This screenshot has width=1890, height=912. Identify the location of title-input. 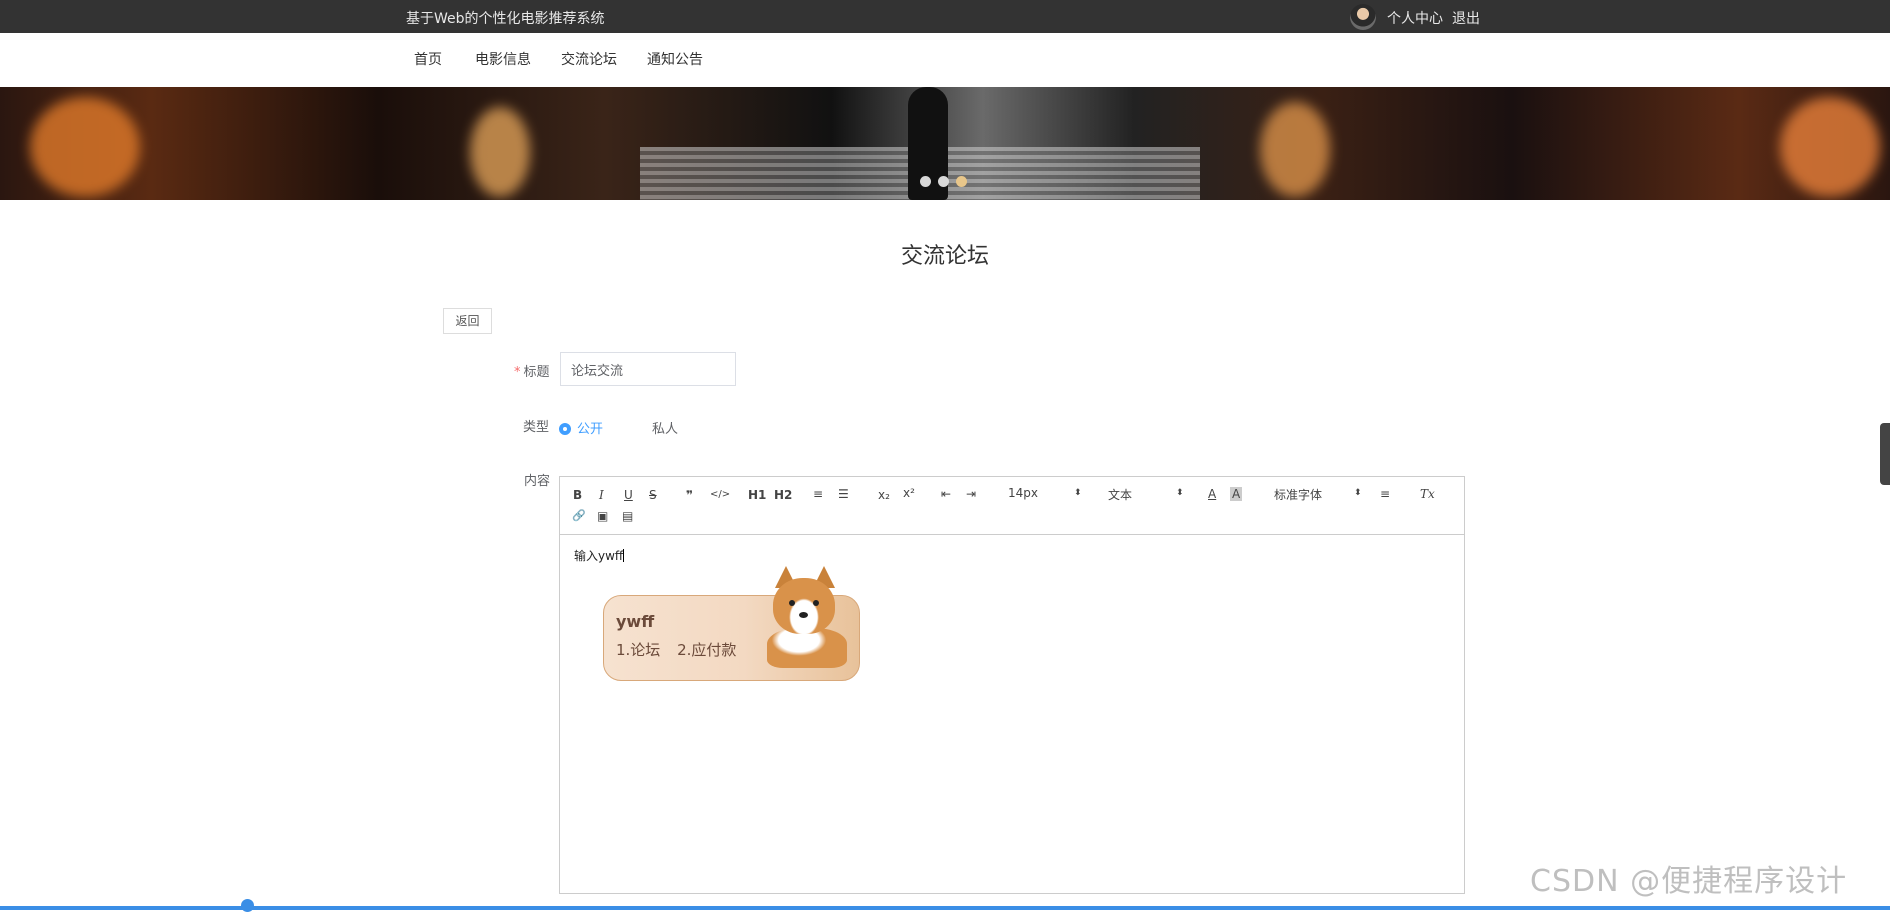
(648, 369).